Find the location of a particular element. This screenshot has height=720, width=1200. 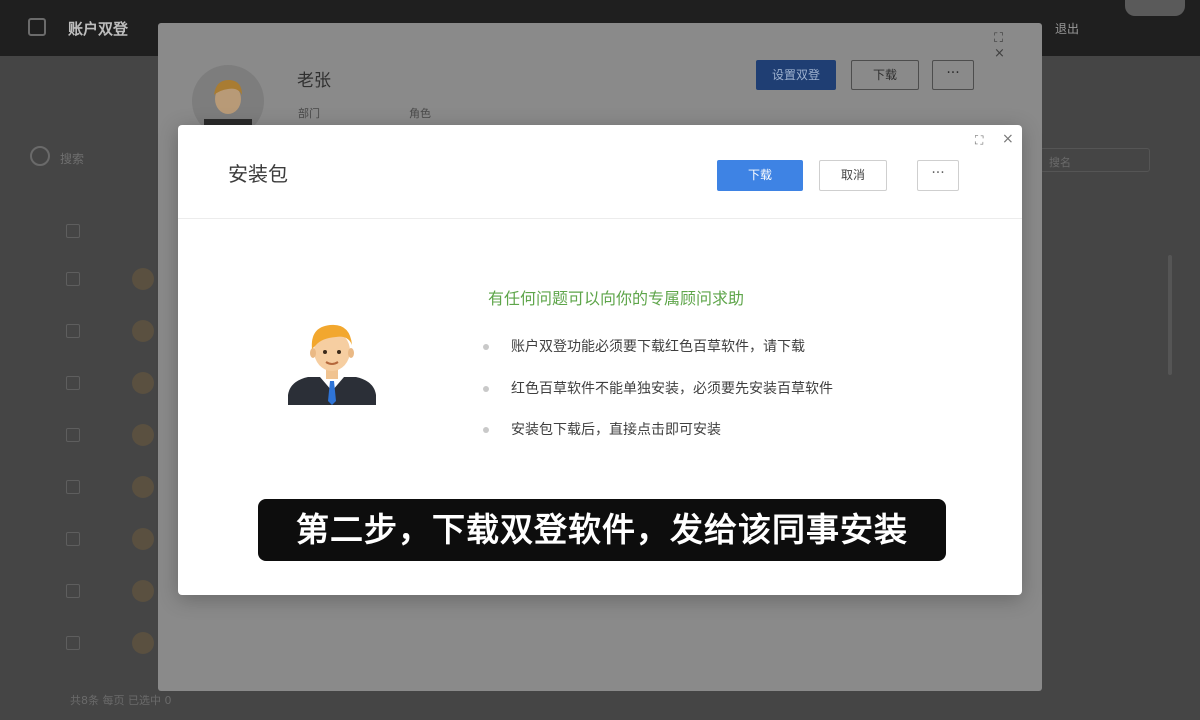

back-download-button: 下载 is located at coordinates (885, 75).